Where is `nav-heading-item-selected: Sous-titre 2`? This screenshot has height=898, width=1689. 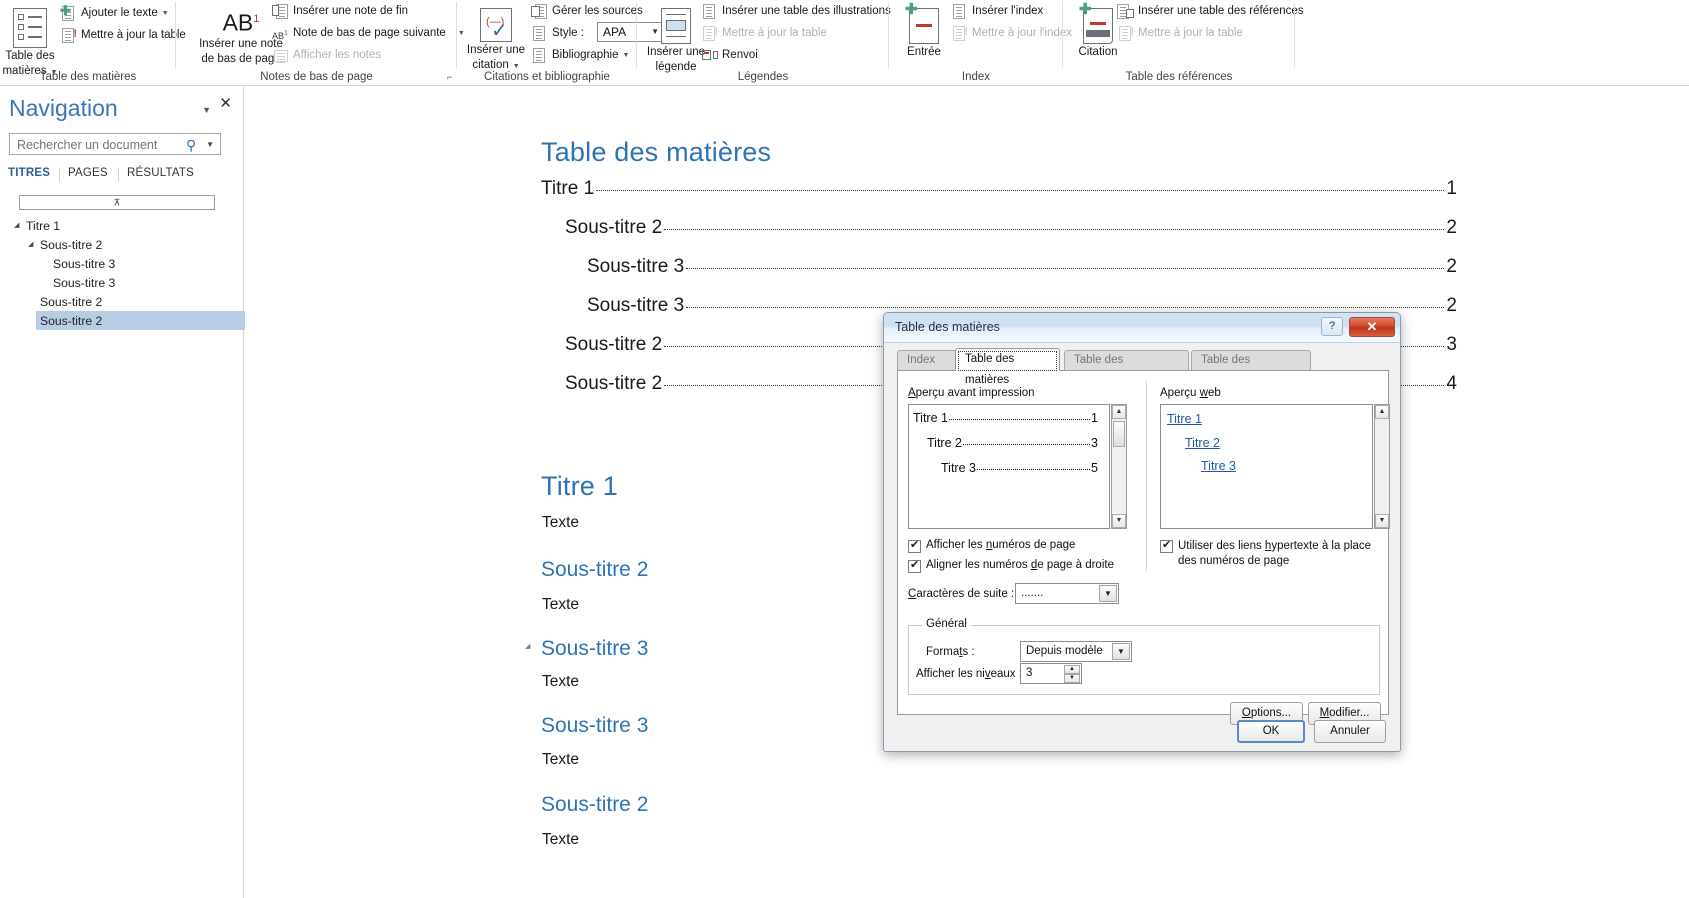
nav-heading-item-selected: Sous-titre 2 is located at coordinates (143, 320).